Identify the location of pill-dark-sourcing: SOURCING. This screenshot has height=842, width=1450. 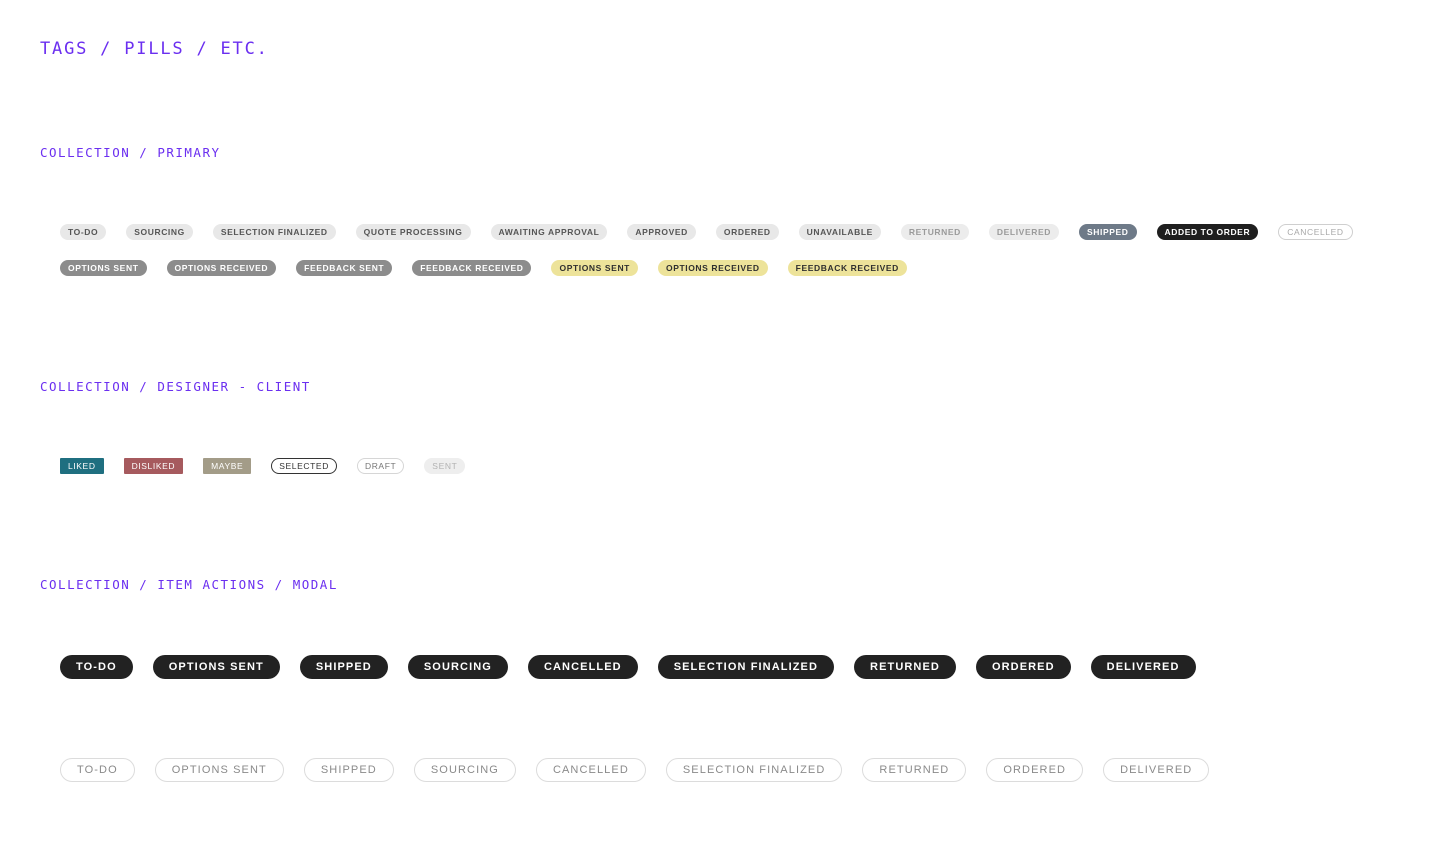
(457, 667).